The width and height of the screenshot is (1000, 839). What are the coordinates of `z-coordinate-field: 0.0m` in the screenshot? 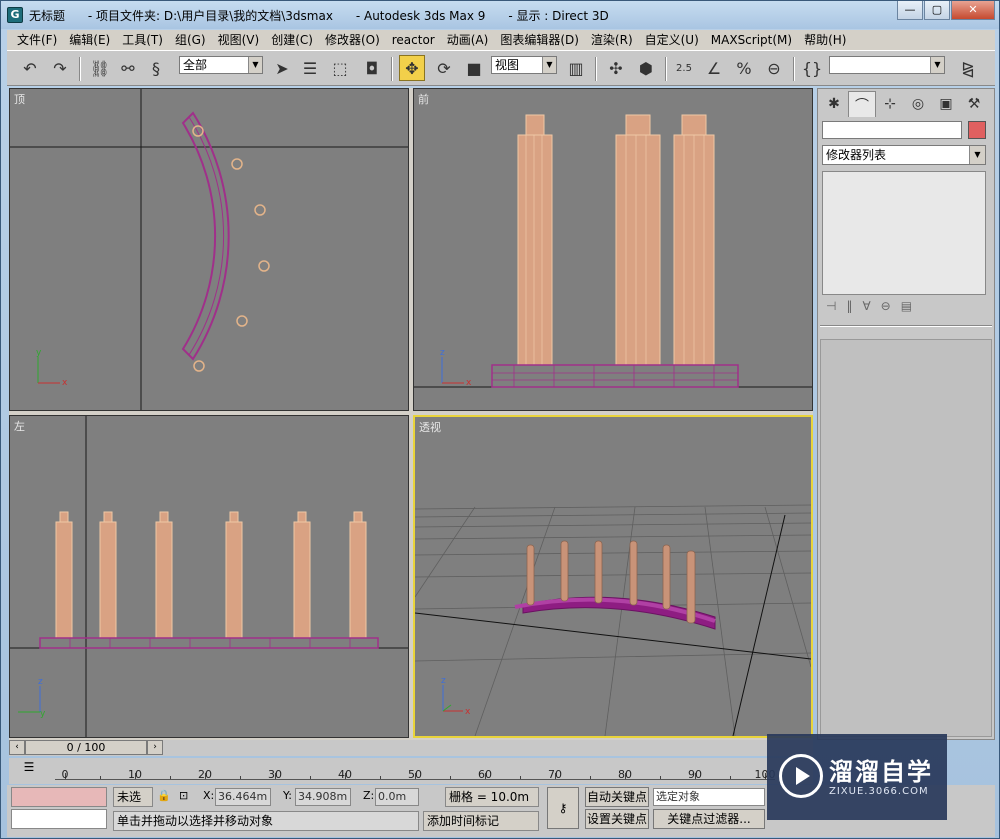 It's located at (397, 797).